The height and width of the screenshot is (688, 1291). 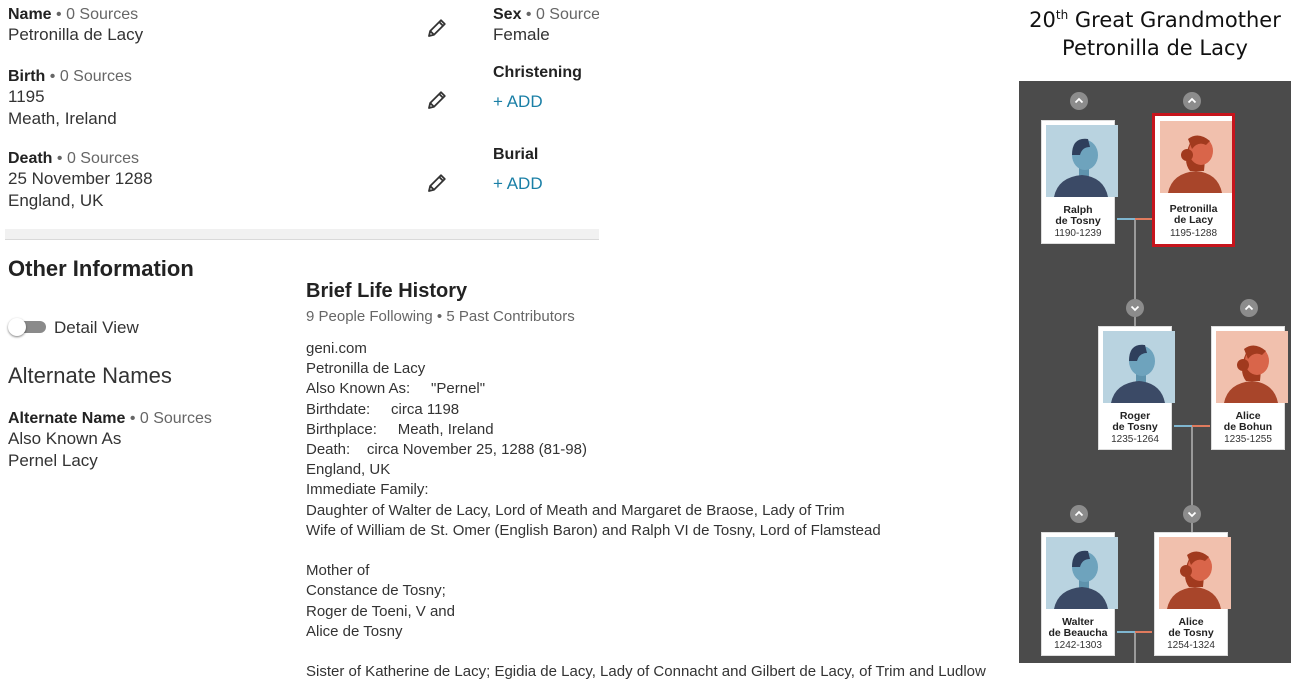 I want to click on alternate-name-type: Also Known As, so click(x=65, y=438).